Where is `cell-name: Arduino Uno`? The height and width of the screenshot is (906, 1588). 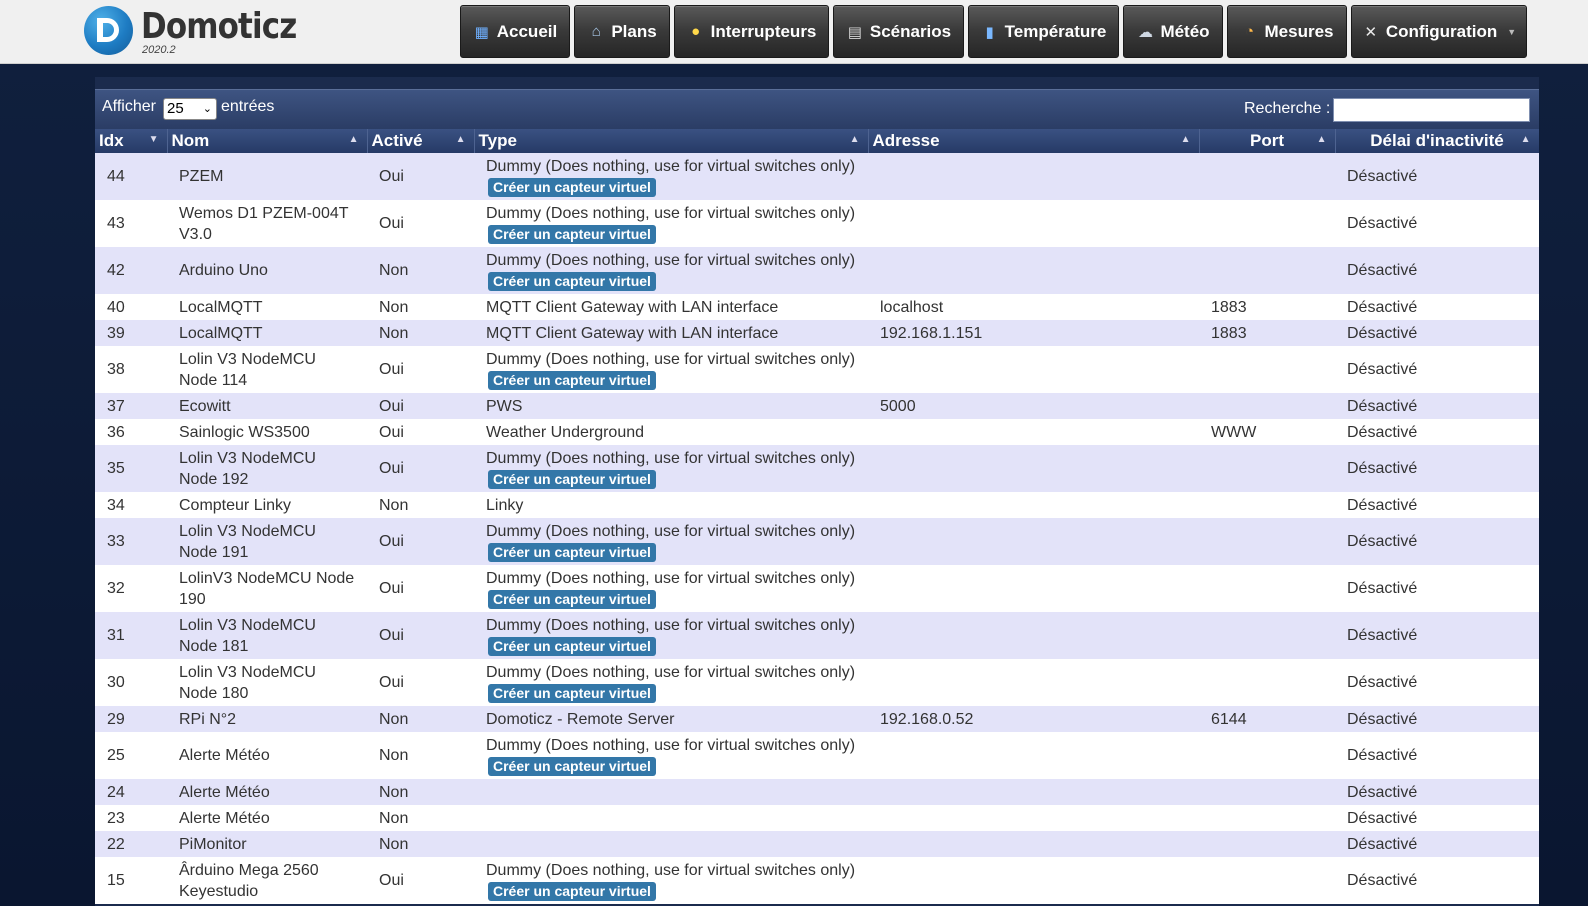 cell-name: Arduino Uno is located at coordinates (267, 270).